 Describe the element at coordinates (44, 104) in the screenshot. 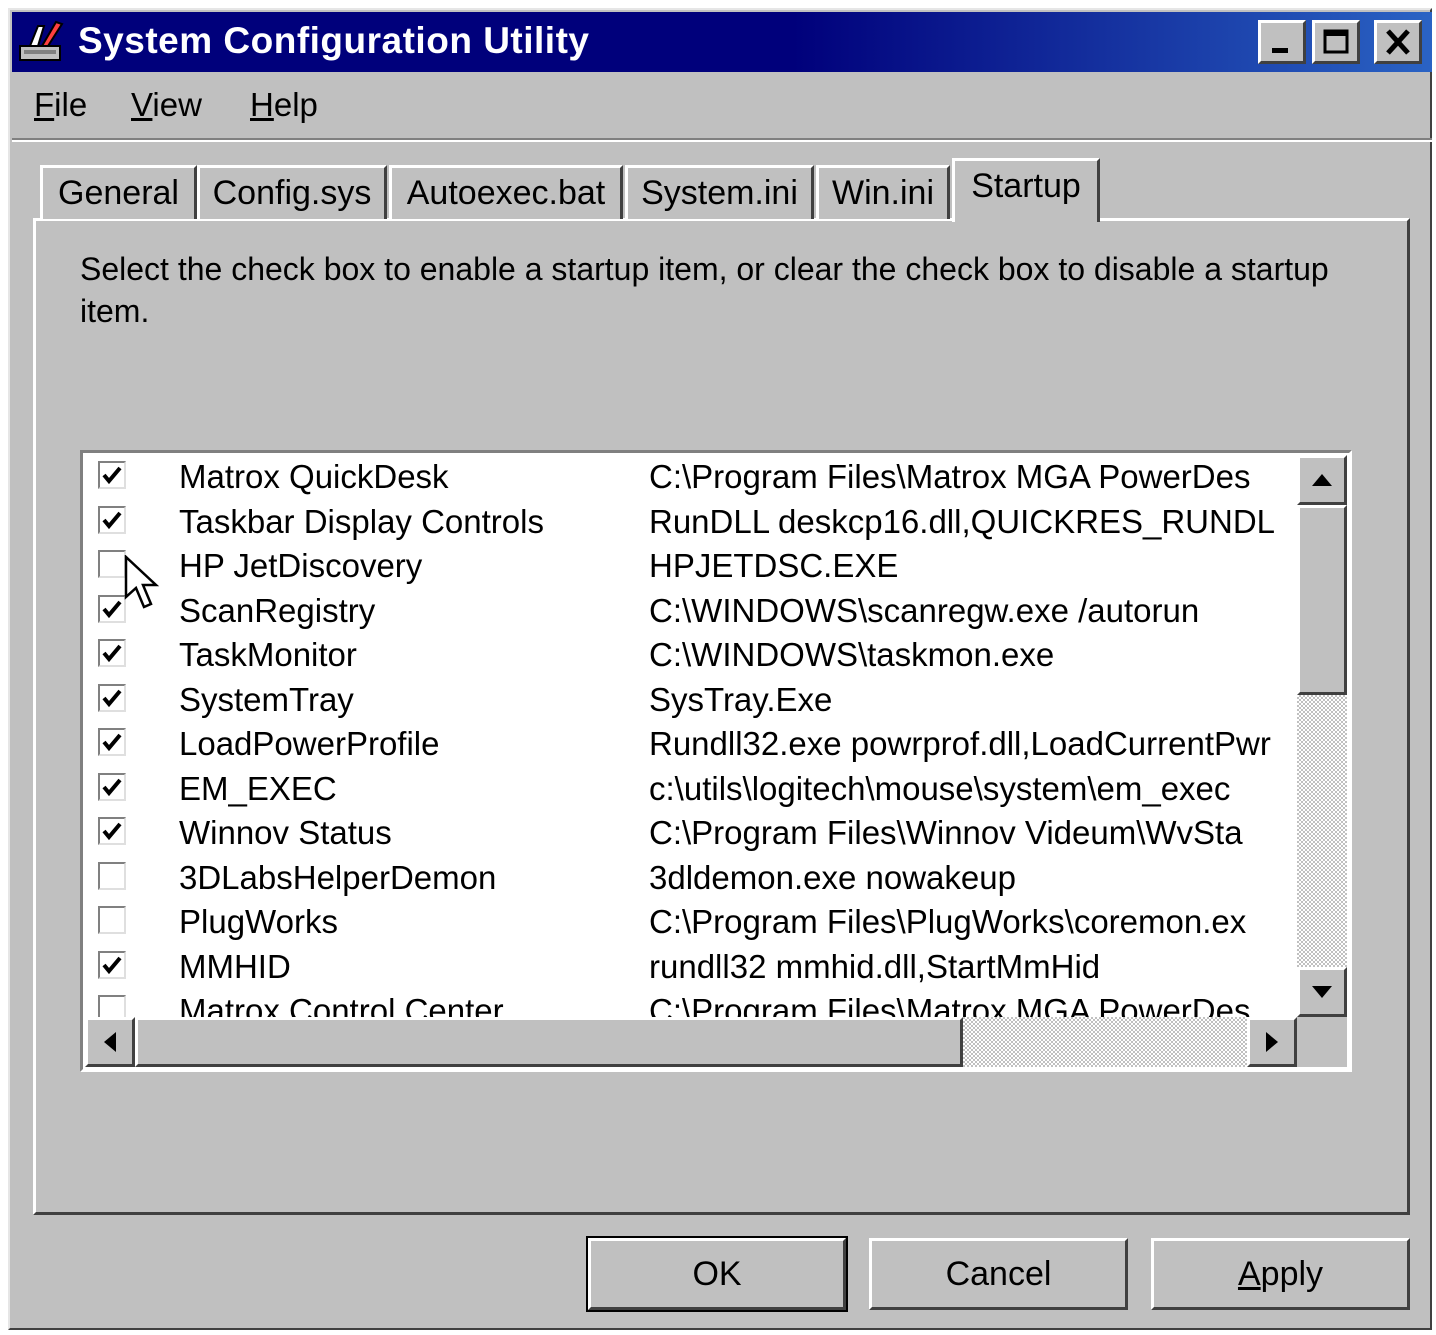

I see `menu-file-hotkey: F` at that location.